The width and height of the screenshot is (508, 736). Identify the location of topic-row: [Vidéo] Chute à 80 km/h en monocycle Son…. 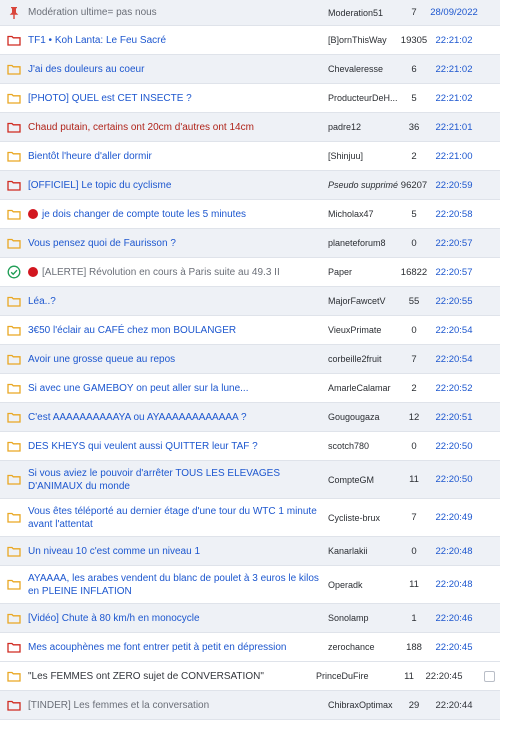
(250, 618).